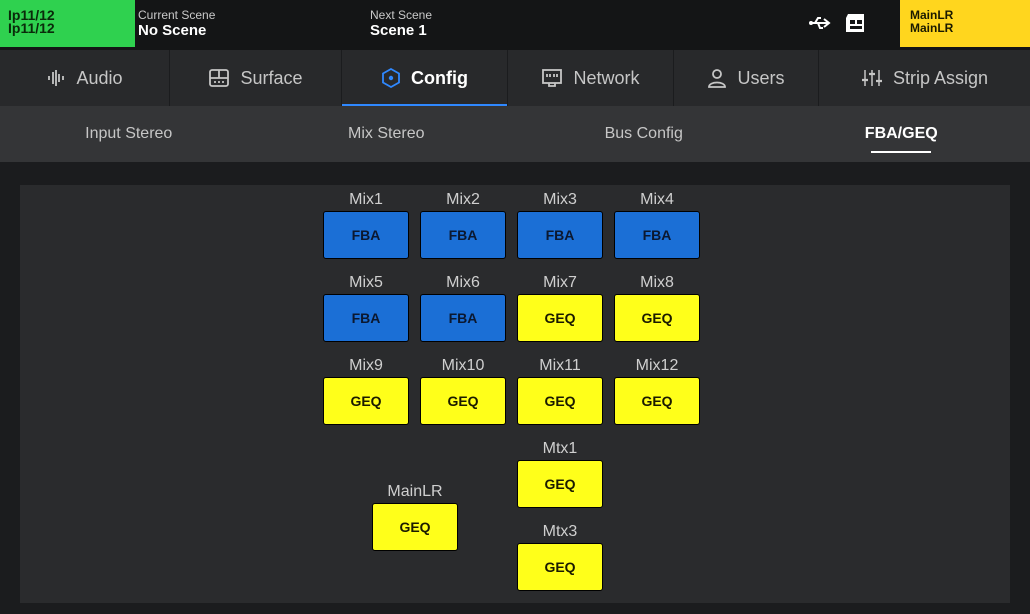 The height and width of the screenshot is (614, 1030). I want to click on bus-name: Mix7, so click(560, 282).